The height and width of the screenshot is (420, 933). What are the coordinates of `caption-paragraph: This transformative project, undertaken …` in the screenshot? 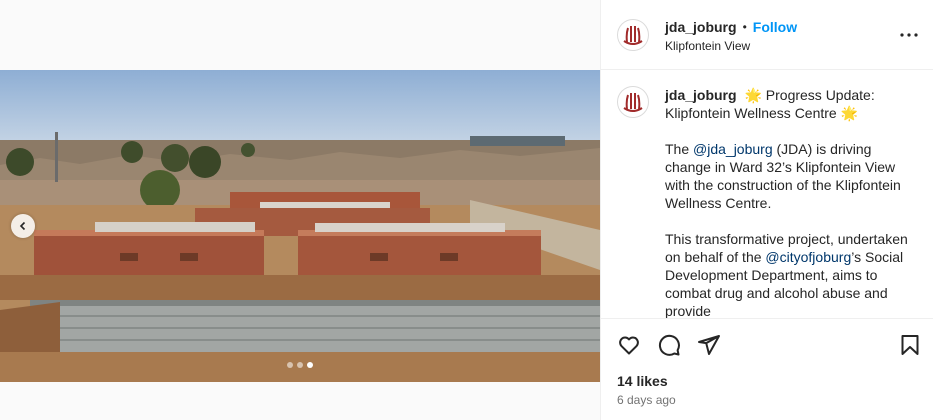 It's located at (792, 274).